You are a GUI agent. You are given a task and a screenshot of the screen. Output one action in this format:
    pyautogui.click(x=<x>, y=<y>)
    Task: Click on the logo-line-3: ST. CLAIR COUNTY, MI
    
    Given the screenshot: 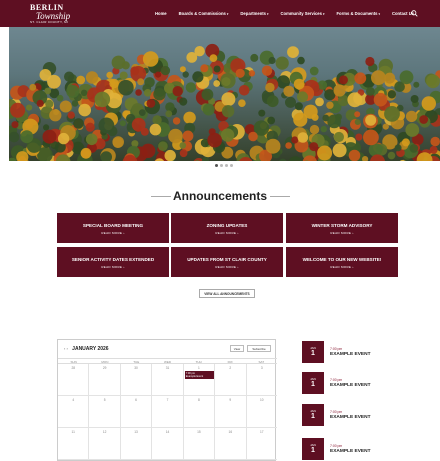 What is the action you would take?
    pyautogui.click(x=49, y=22)
    